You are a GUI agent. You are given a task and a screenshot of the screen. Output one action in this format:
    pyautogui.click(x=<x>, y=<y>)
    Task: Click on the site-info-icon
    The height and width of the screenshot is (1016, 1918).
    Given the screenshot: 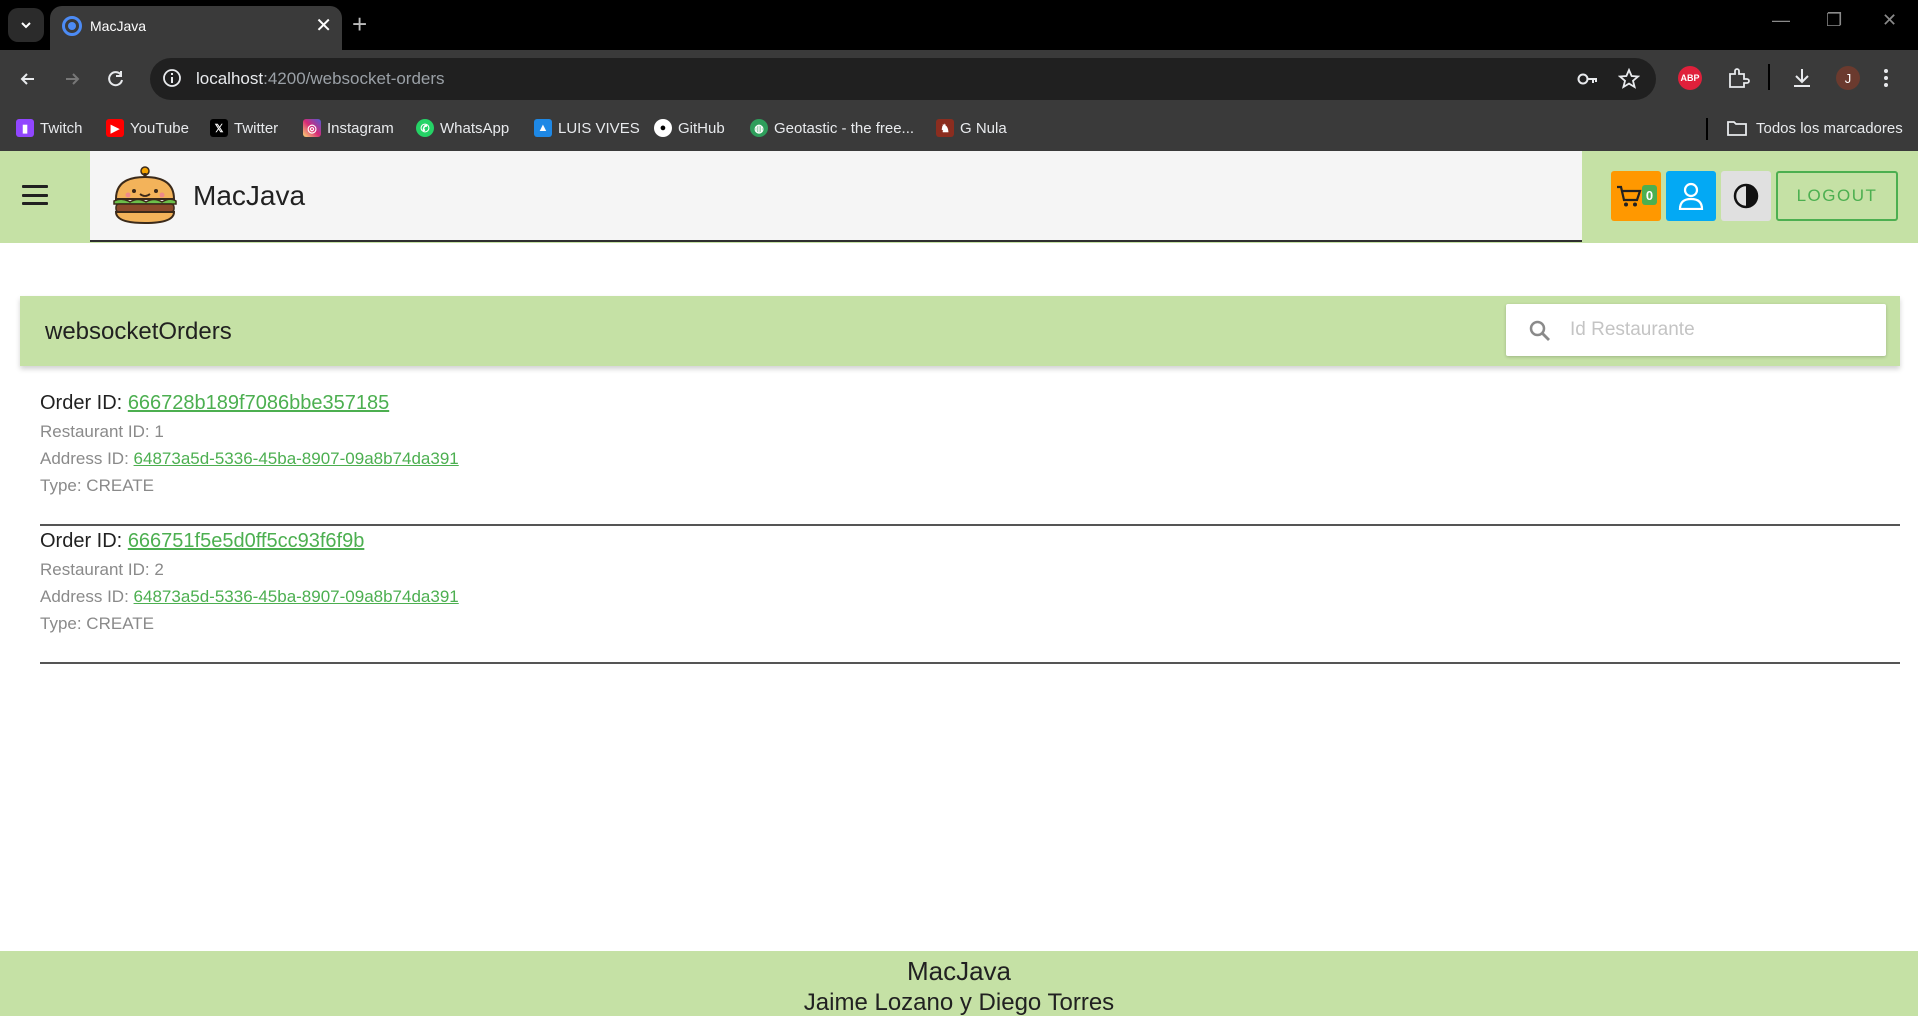 What is the action you would take?
    pyautogui.click(x=172, y=80)
    